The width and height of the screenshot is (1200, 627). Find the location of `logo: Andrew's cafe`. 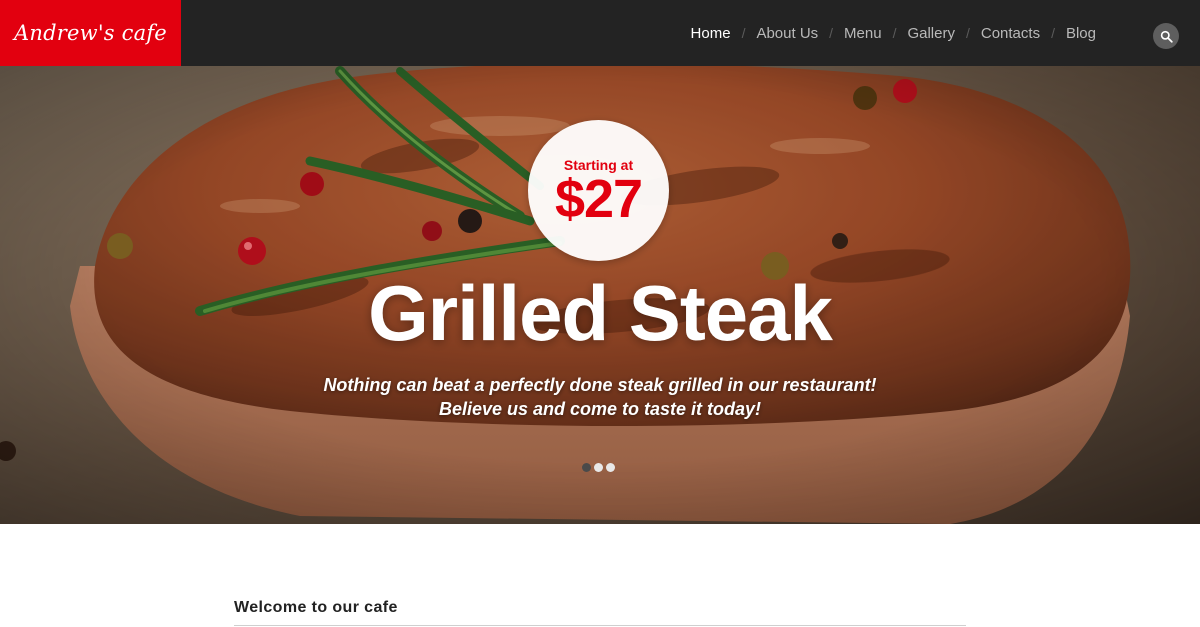

logo: Andrew's cafe is located at coordinates (90, 33).